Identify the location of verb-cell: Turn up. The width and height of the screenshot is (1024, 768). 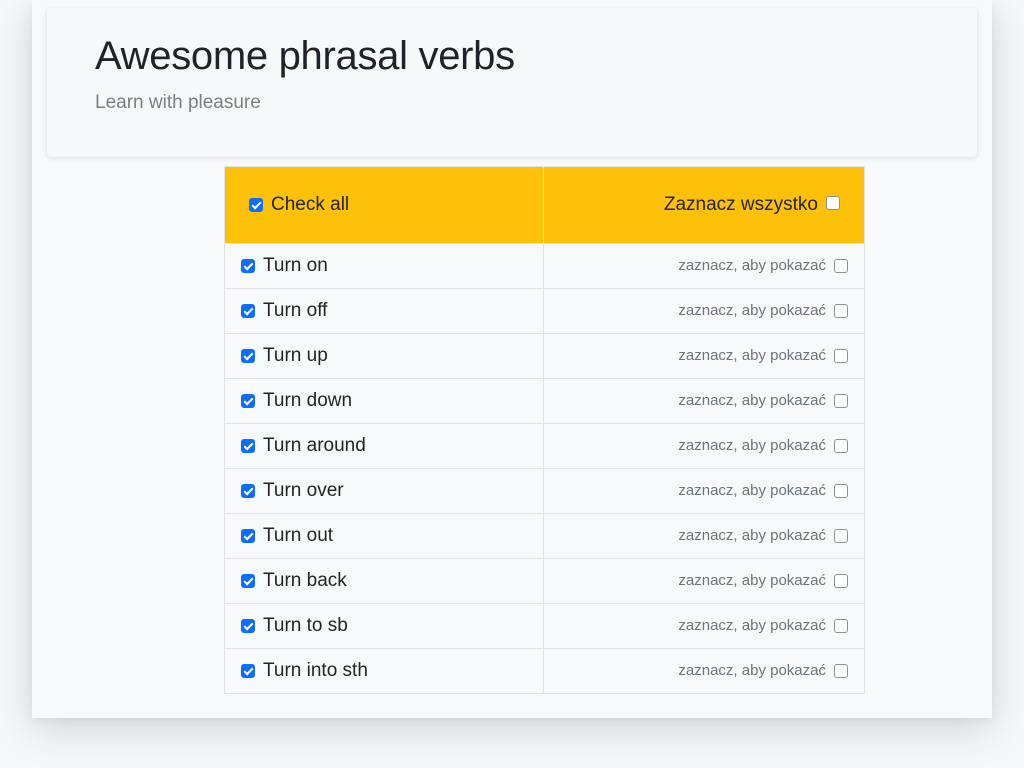
(384, 356).